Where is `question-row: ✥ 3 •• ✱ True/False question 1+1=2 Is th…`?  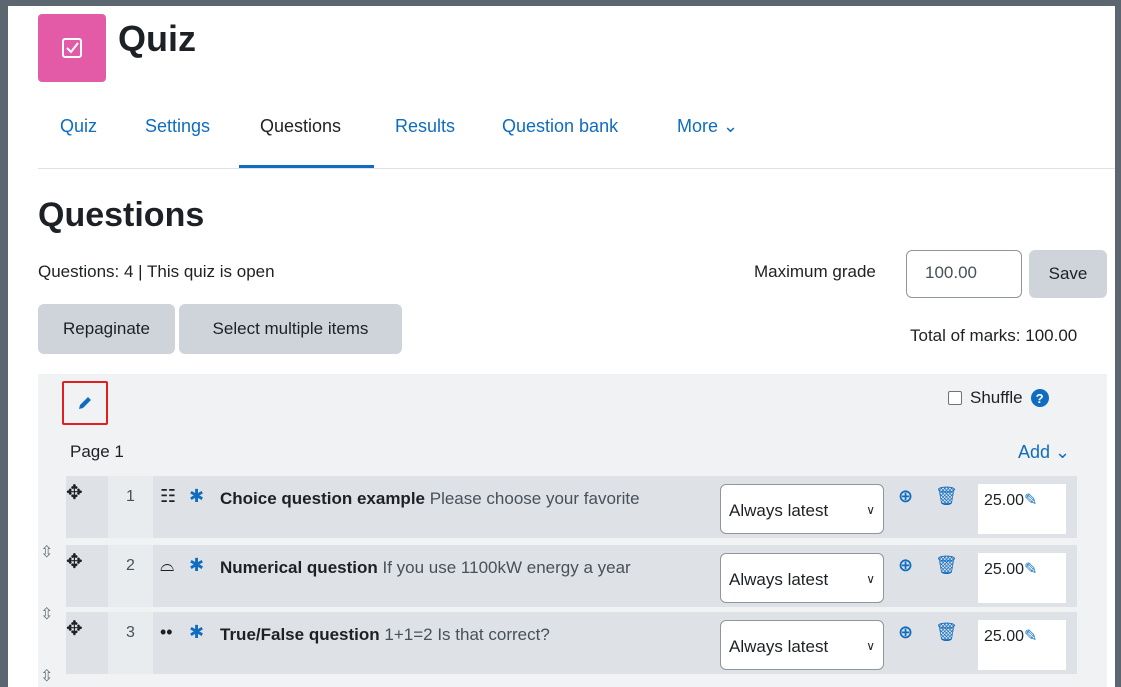
question-row: ✥ 3 •• ✱ True/False question 1+1=2 Is th… is located at coordinates (571, 643).